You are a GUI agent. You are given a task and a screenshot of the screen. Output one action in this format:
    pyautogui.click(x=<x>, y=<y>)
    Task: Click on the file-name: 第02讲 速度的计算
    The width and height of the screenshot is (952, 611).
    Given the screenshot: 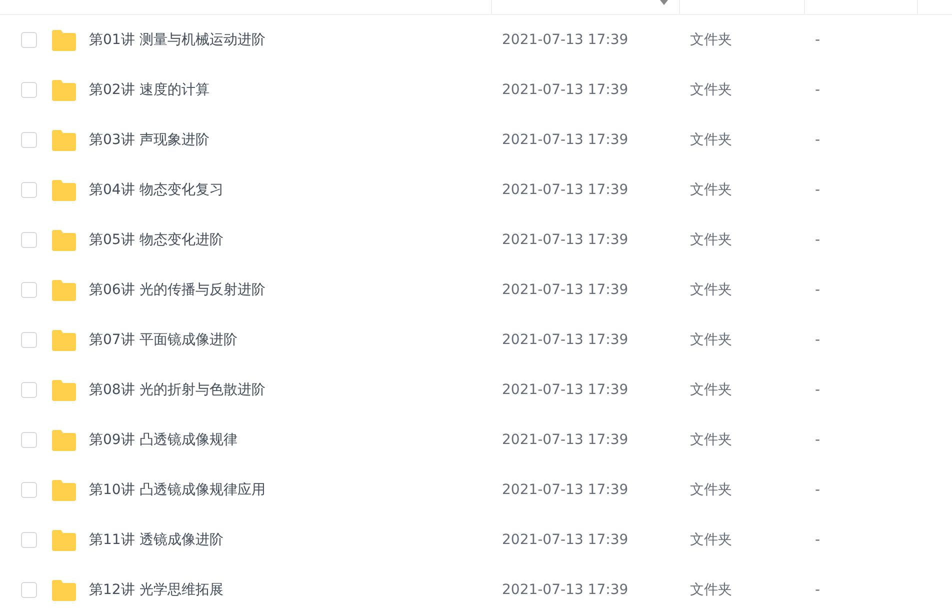 What is the action you would take?
    pyautogui.click(x=149, y=90)
    